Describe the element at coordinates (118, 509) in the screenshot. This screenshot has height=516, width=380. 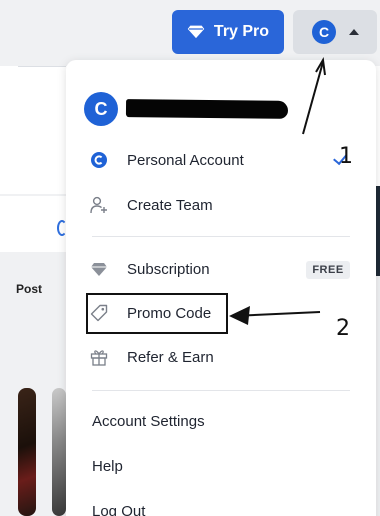
I see `menu-link-log-out: Log Out` at that location.